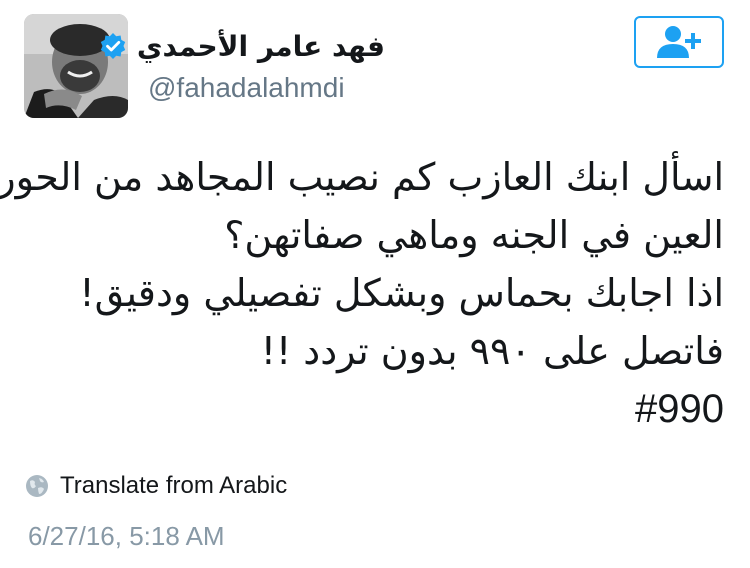 Image resolution: width=750 pixels, height=568 pixels. What do you see at coordinates (174, 485) in the screenshot?
I see `translate-label: Translate from Arabic` at bounding box center [174, 485].